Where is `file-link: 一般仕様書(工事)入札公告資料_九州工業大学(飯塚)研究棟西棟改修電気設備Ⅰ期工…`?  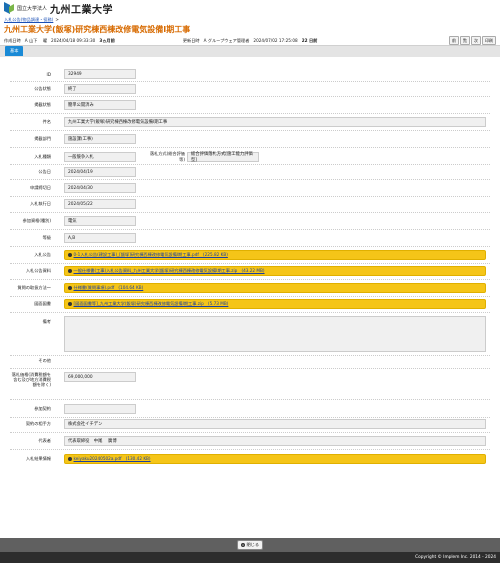
file-link: 一般仕様書(工事)入札公告資料_九州工業大学(飯塚)研究棟西棟改修電気設備Ⅰ期工… is located at coordinates (169, 271).